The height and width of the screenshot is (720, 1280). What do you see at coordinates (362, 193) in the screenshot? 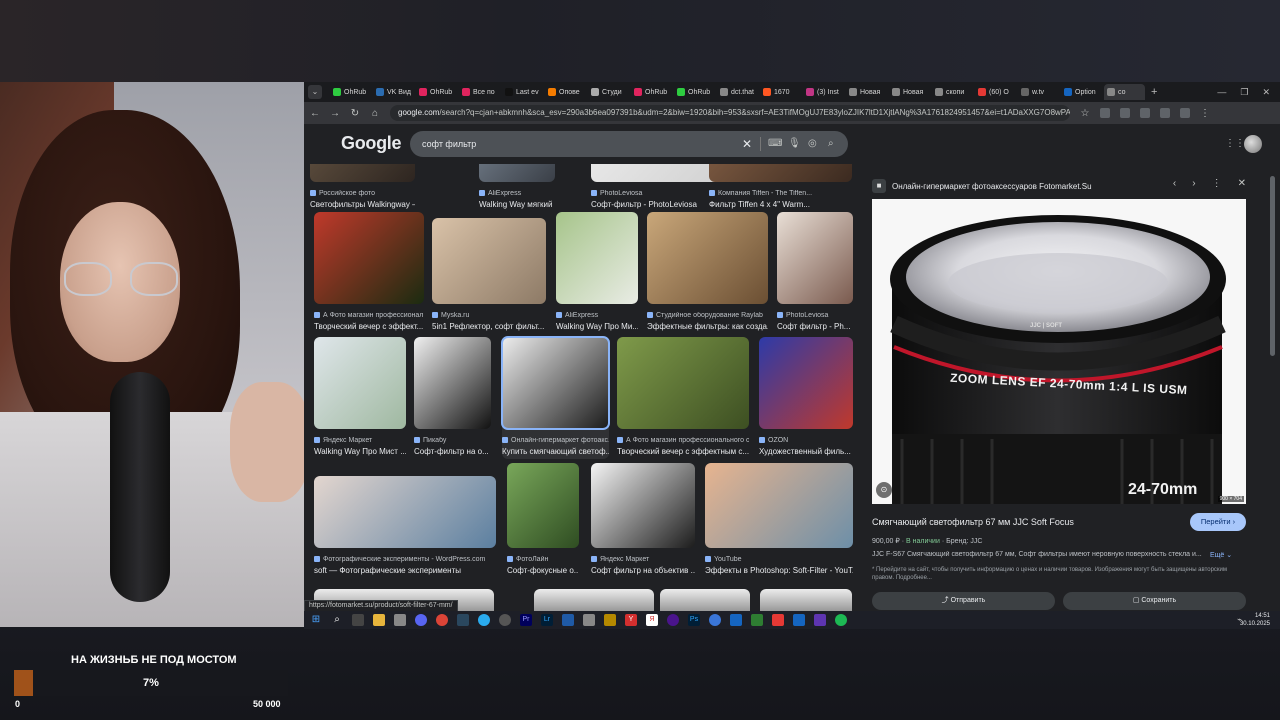
I see `result-source: Российское фото` at bounding box center [362, 193].